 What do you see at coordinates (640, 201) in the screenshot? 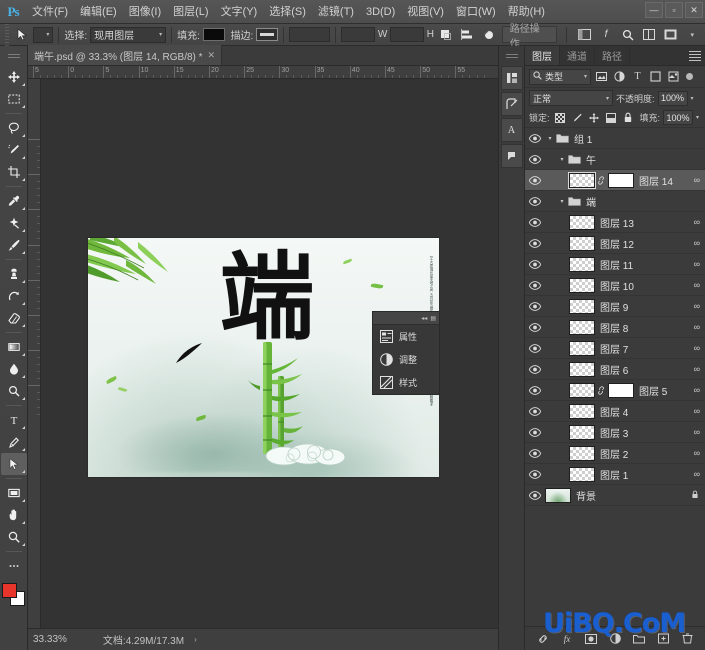
I see `layer-name: 端` at bounding box center [640, 201].